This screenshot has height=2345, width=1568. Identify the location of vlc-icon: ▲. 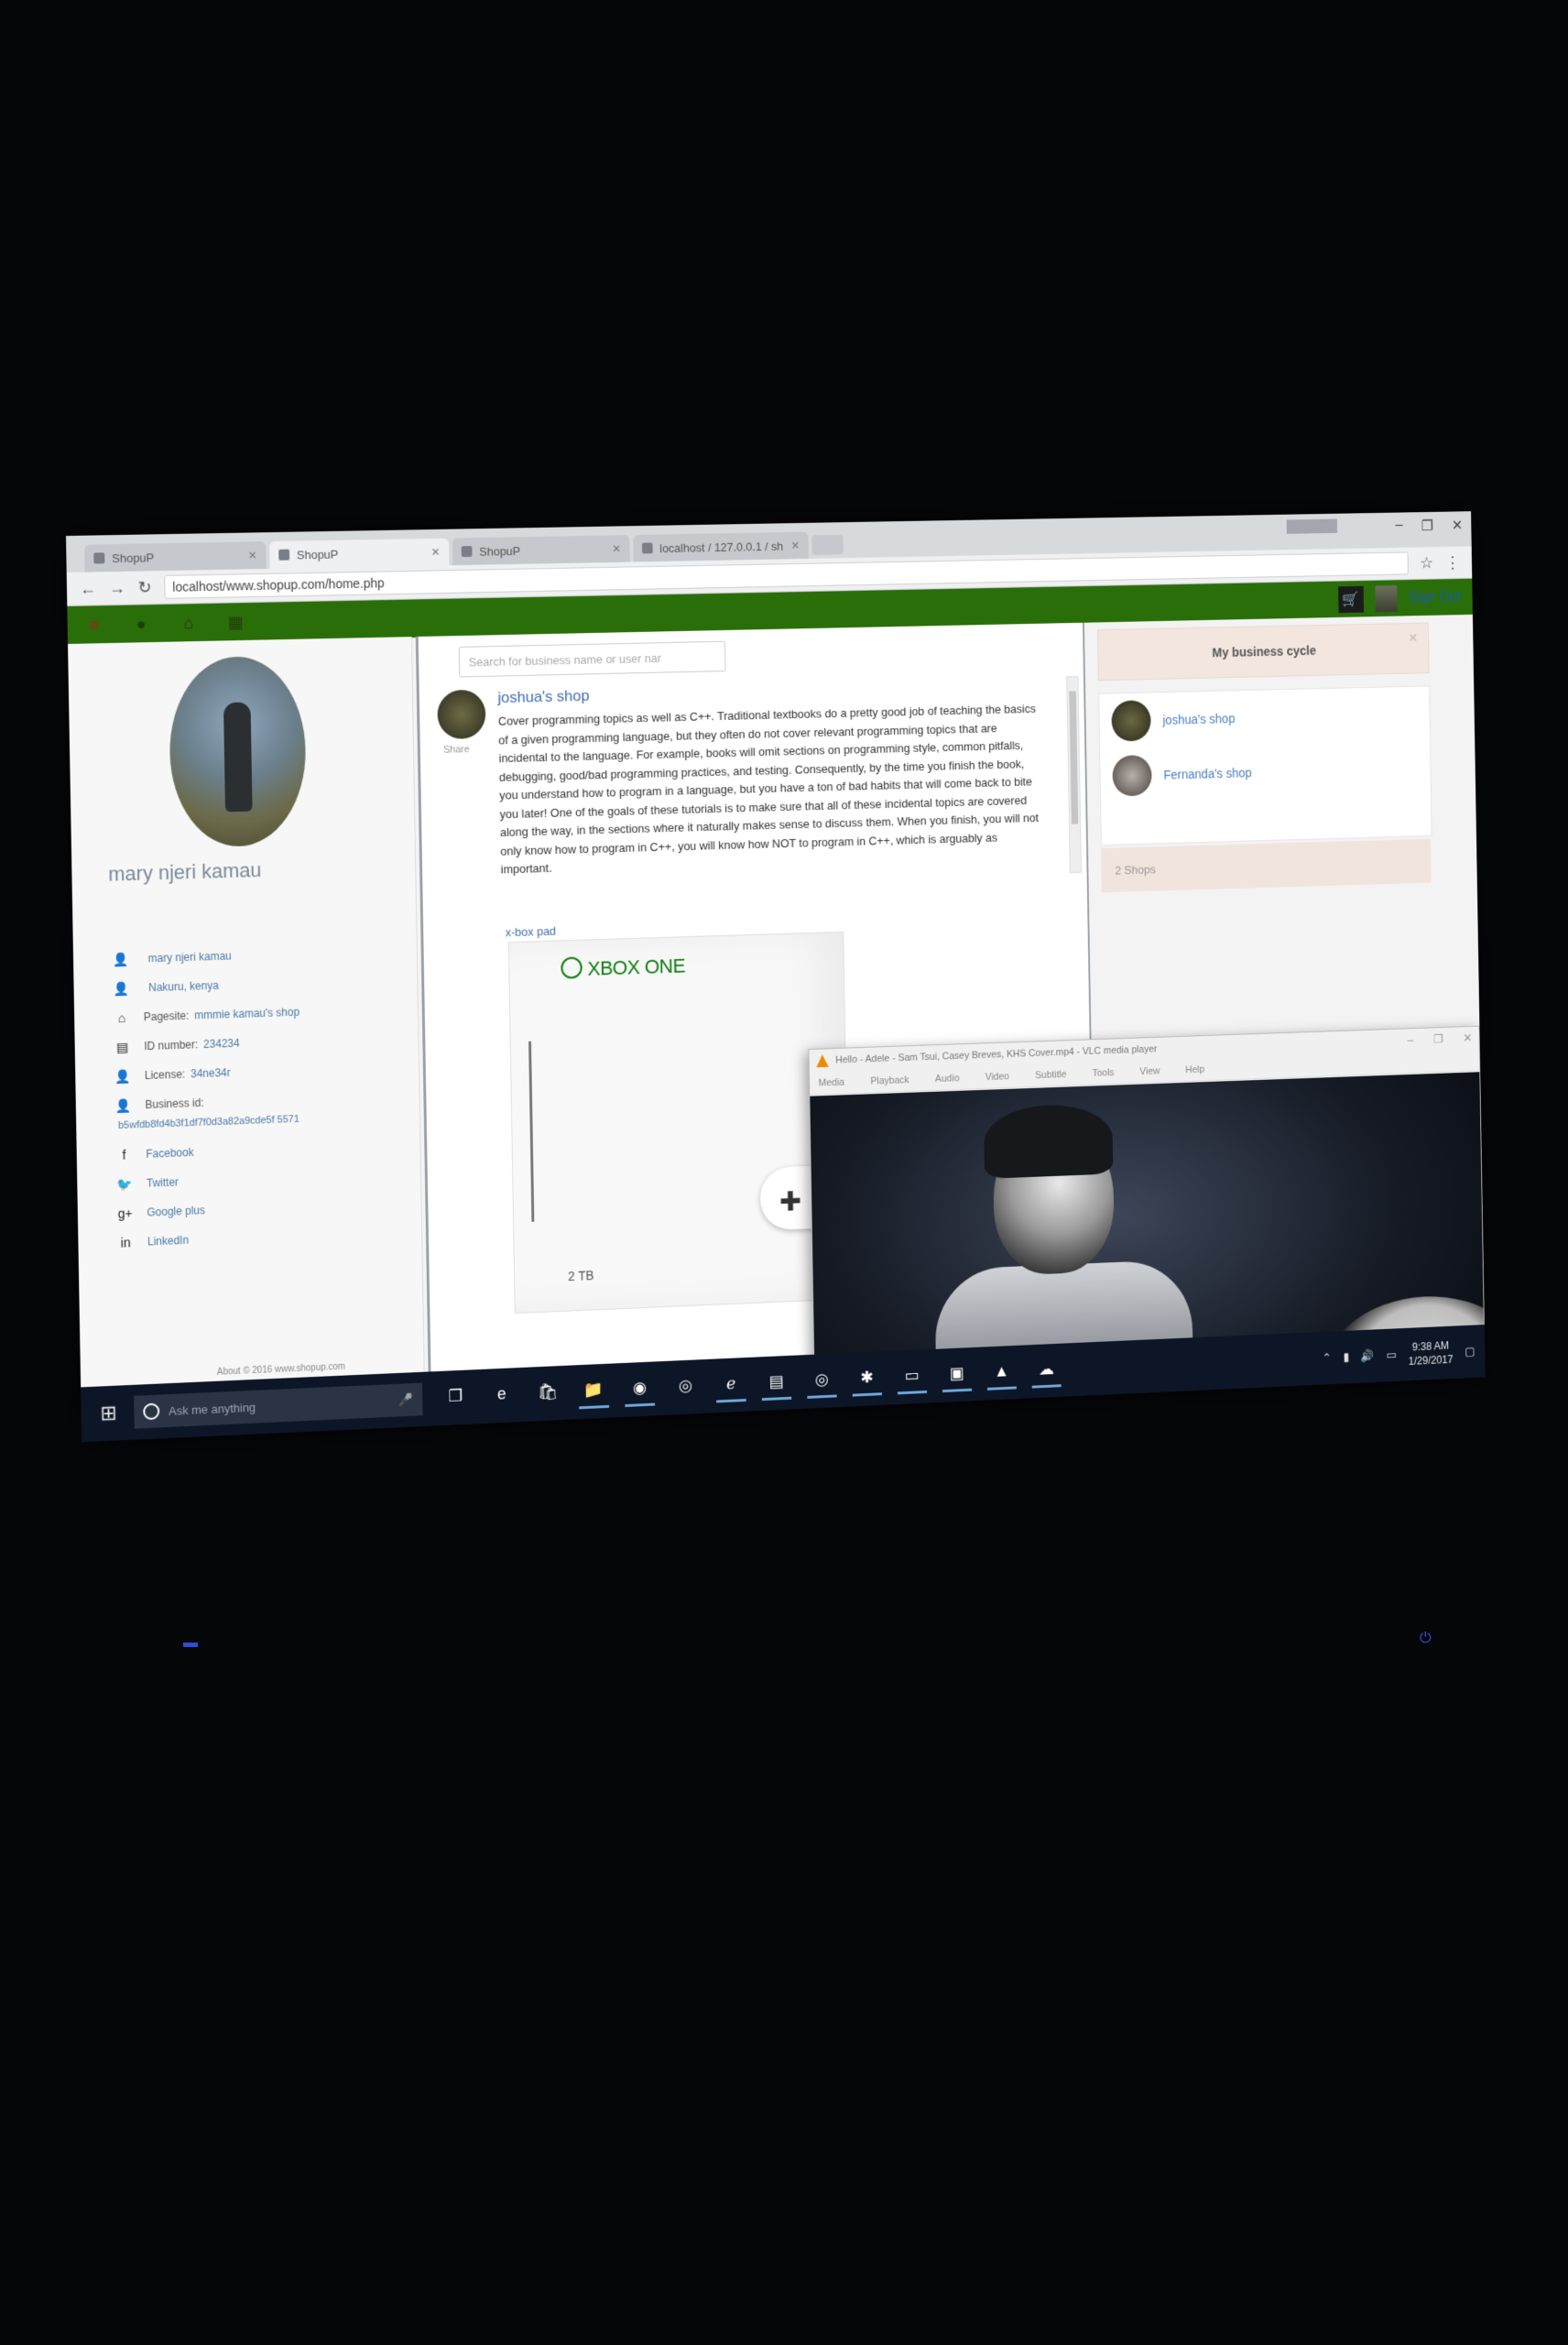
(1001, 1373).